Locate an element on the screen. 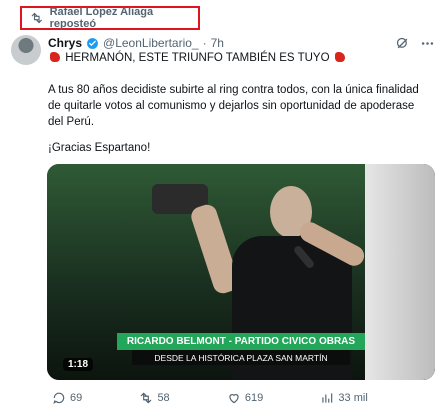 Image resolution: width=447 pixels, height=409 pixels. user-handle: @LeonLibertario_ is located at coordinates (151, 43).